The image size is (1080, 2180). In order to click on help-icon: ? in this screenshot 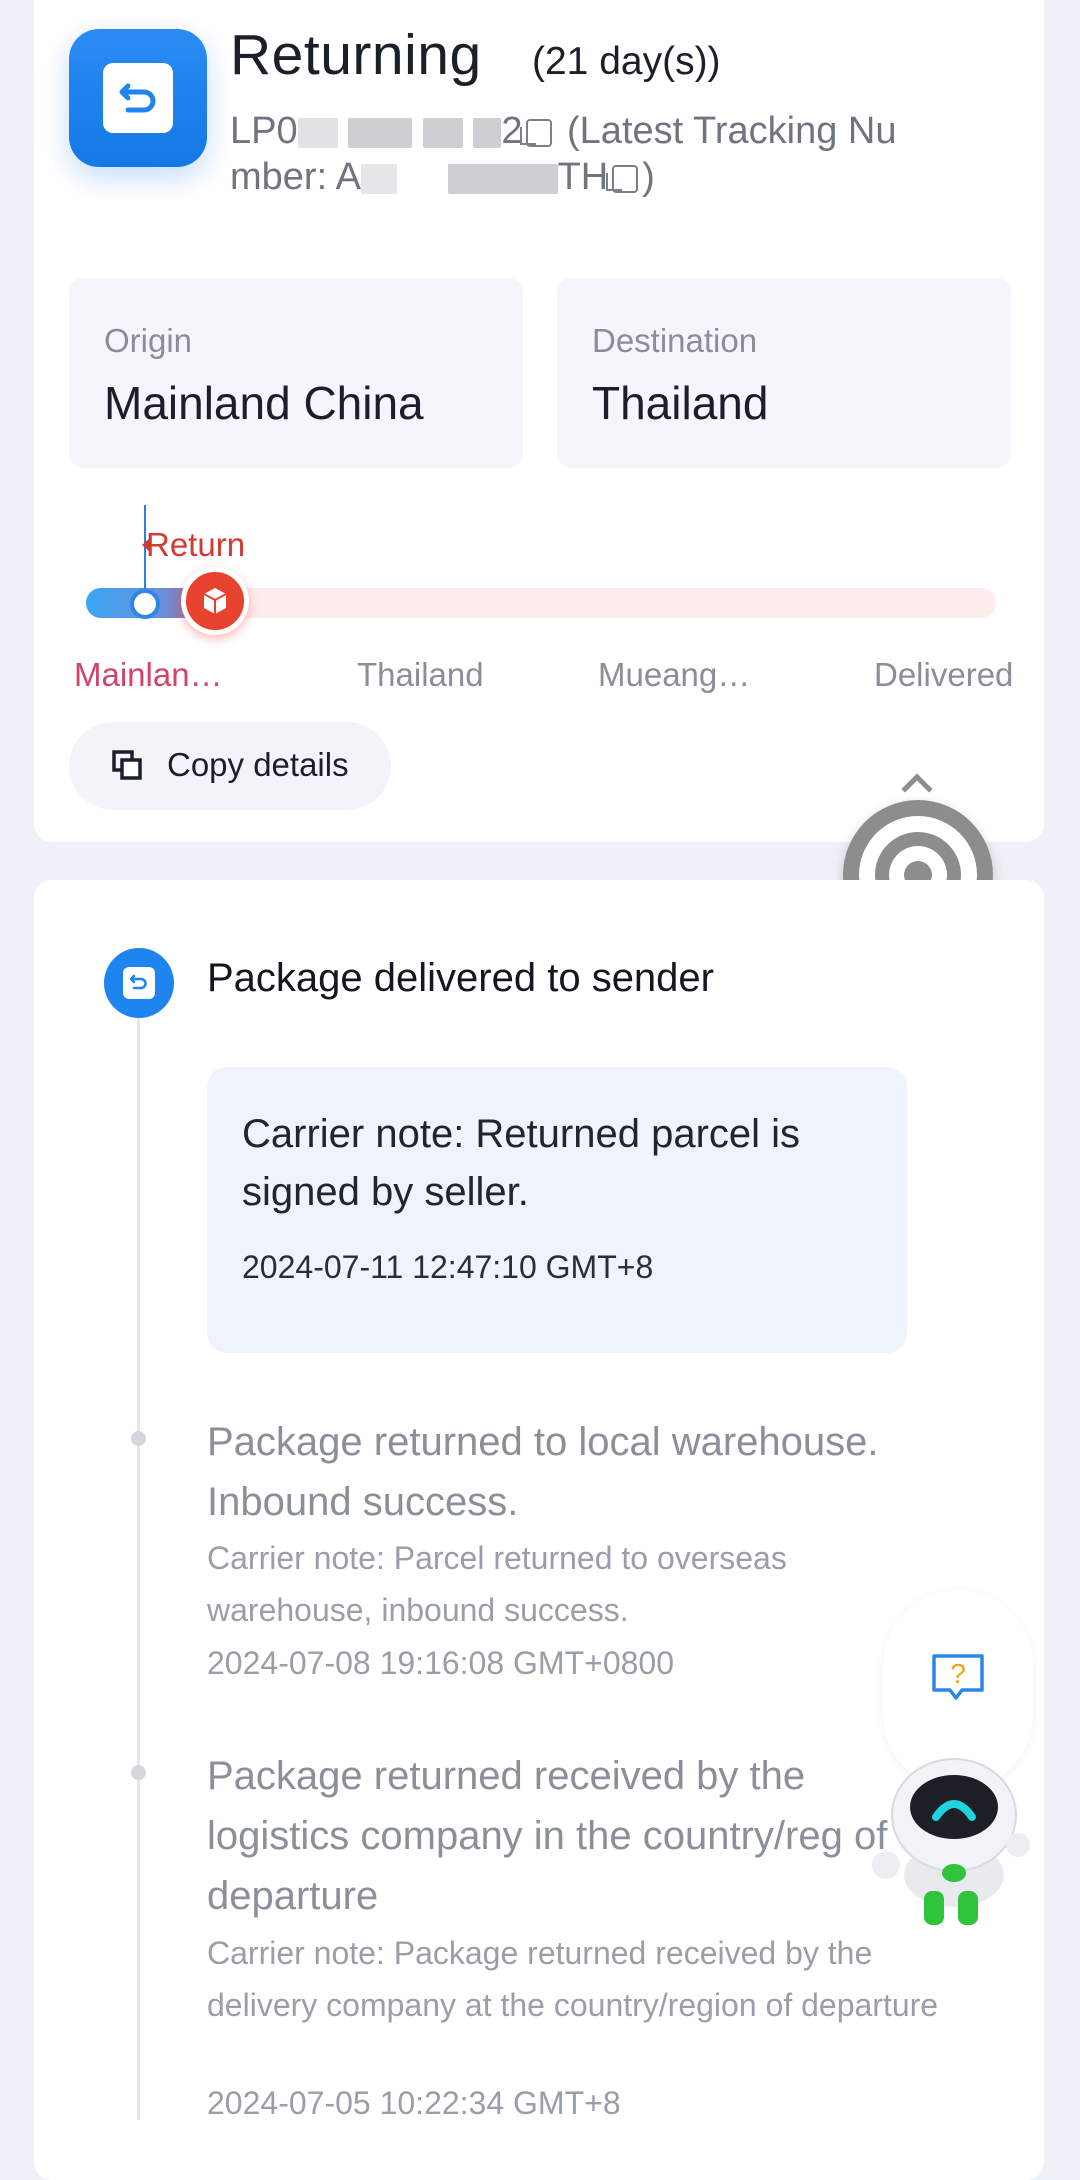, I will do `click(958, 1677)`.